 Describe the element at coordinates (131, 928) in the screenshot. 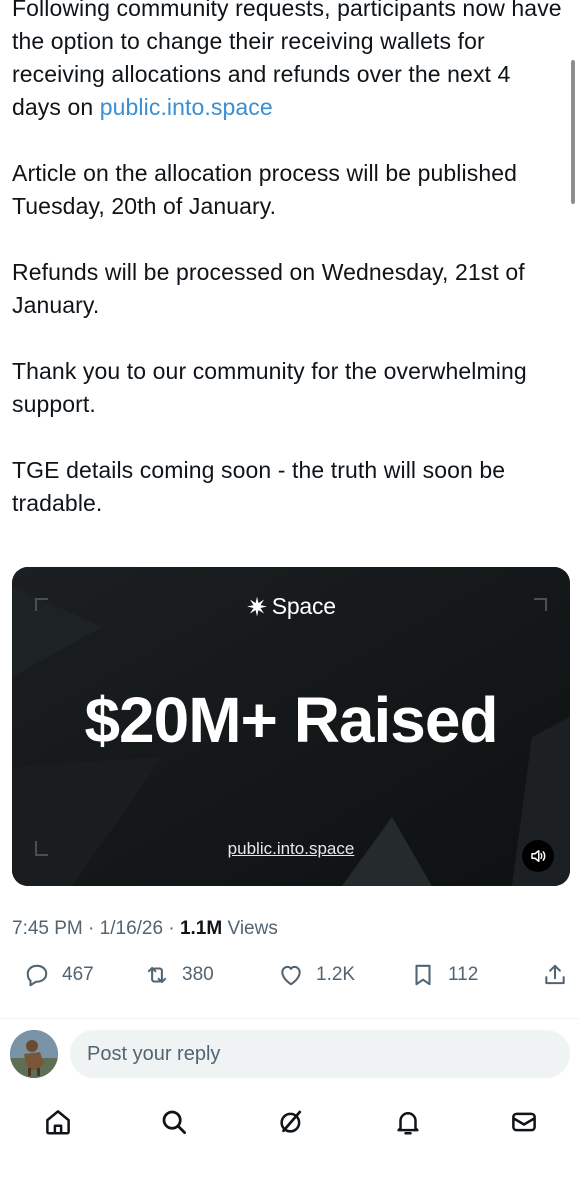

I see `tweet-date: 1/16/26` at that location.